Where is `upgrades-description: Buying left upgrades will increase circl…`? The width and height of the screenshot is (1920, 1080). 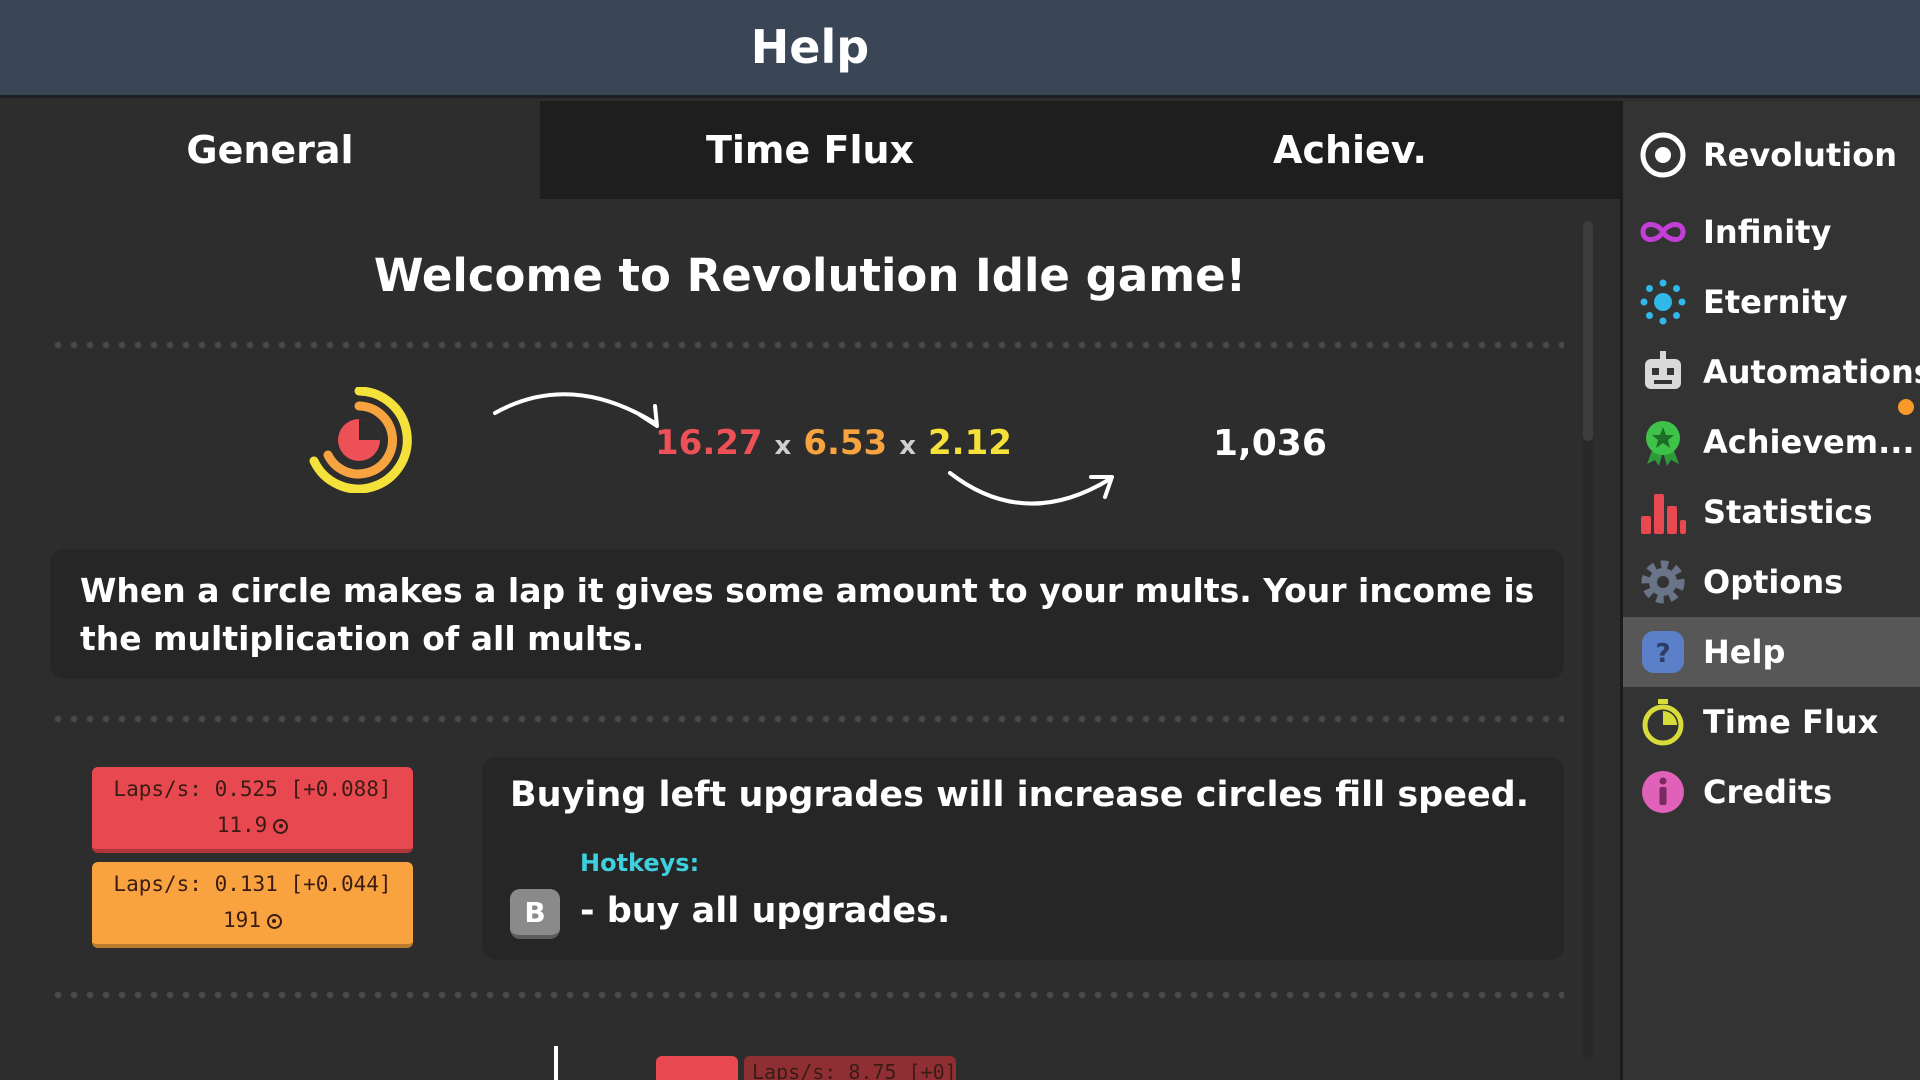 upgrades-description: Buying left upgrades will increase circl… is located at coordinates (1020, 795).